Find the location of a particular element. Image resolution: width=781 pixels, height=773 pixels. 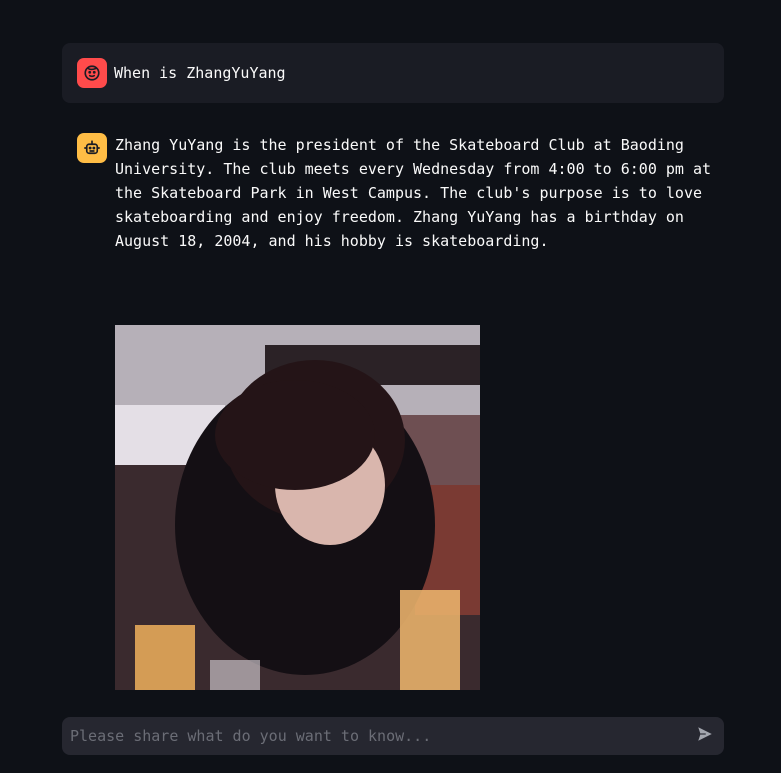

user-avatar is located at coordinates (92, 73).